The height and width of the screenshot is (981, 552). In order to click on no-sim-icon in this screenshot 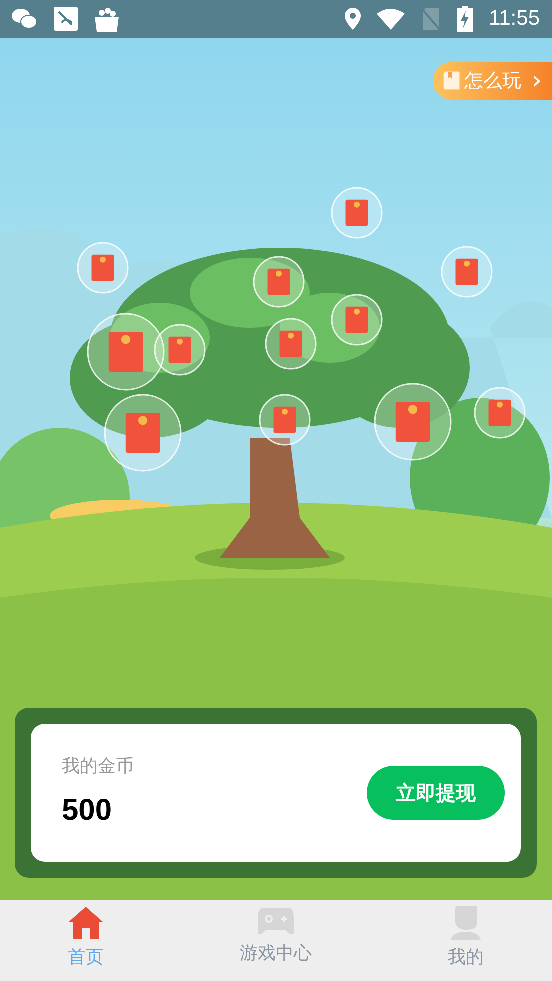, I will do `click(431, 19)`.